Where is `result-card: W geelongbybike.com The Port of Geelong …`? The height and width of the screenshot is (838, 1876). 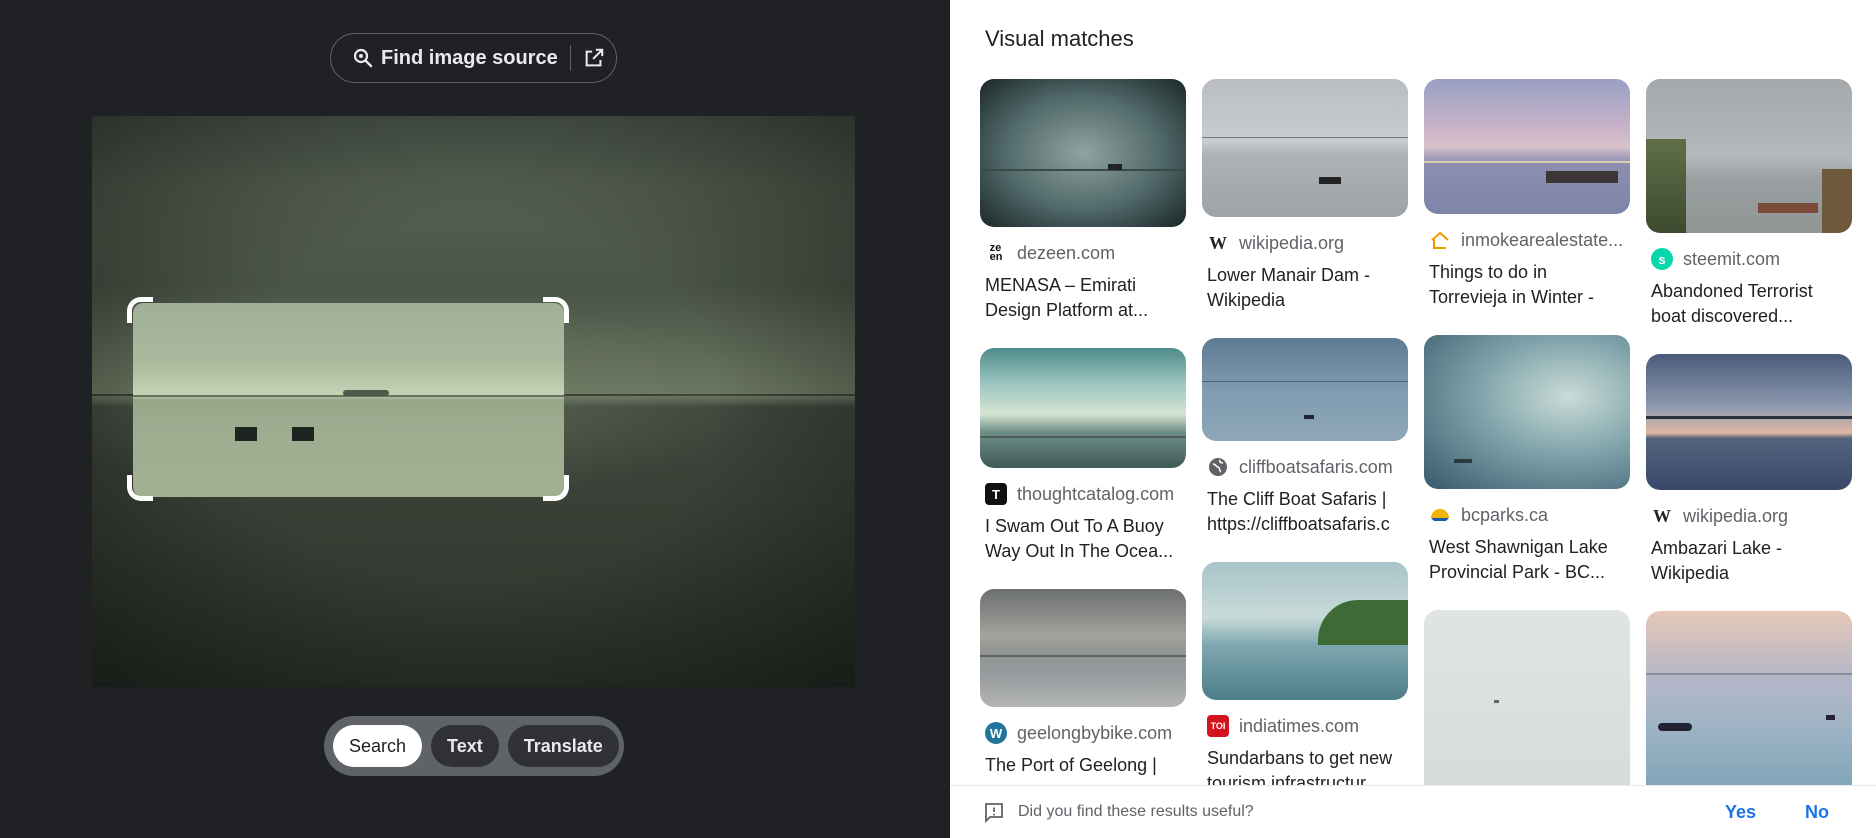 result-card: W geelongbybike.com The Port of Geelong … is located at coordinates (1083, 687).